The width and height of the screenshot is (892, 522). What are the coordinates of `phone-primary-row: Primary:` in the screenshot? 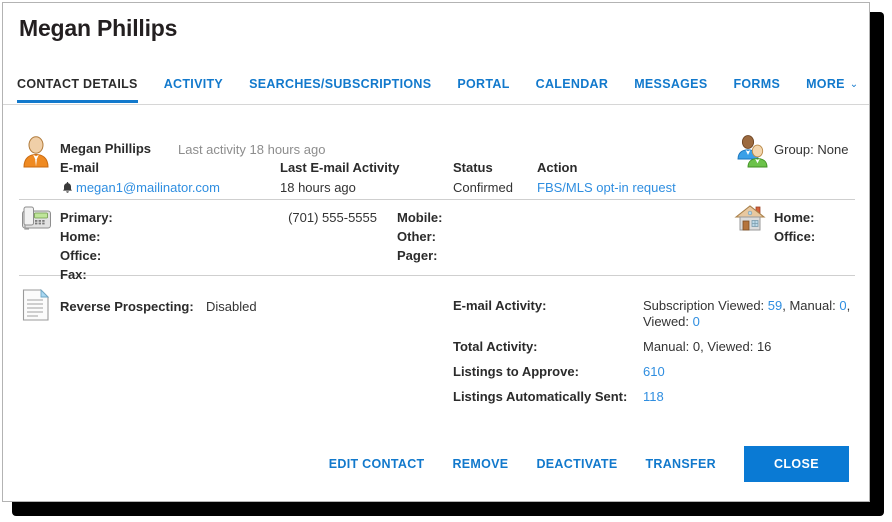 It's located at (86, 217).